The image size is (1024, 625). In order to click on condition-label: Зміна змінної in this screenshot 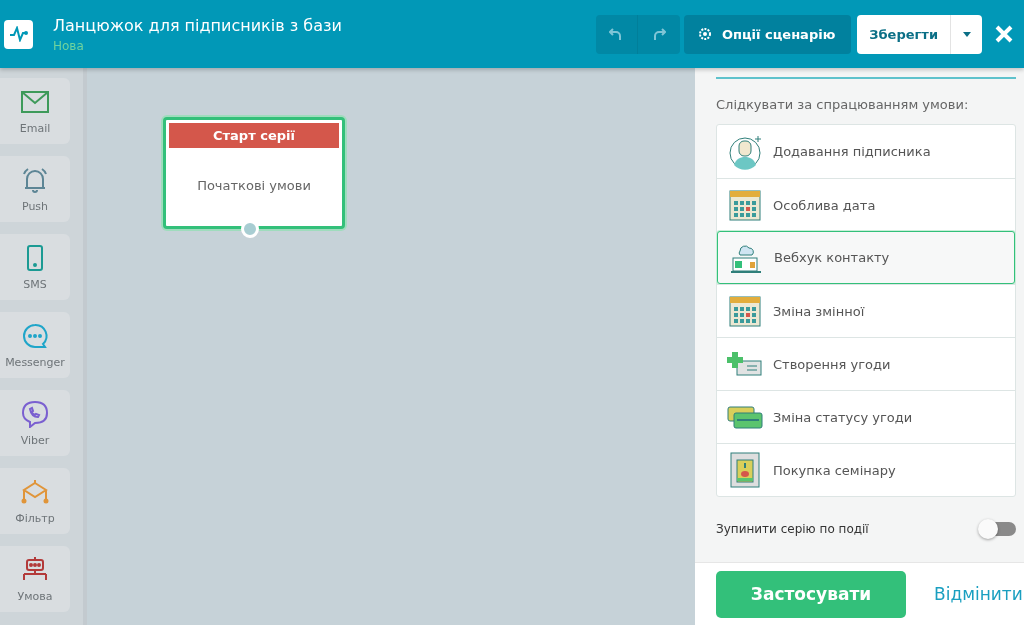, I will do `click(819, 311)`.